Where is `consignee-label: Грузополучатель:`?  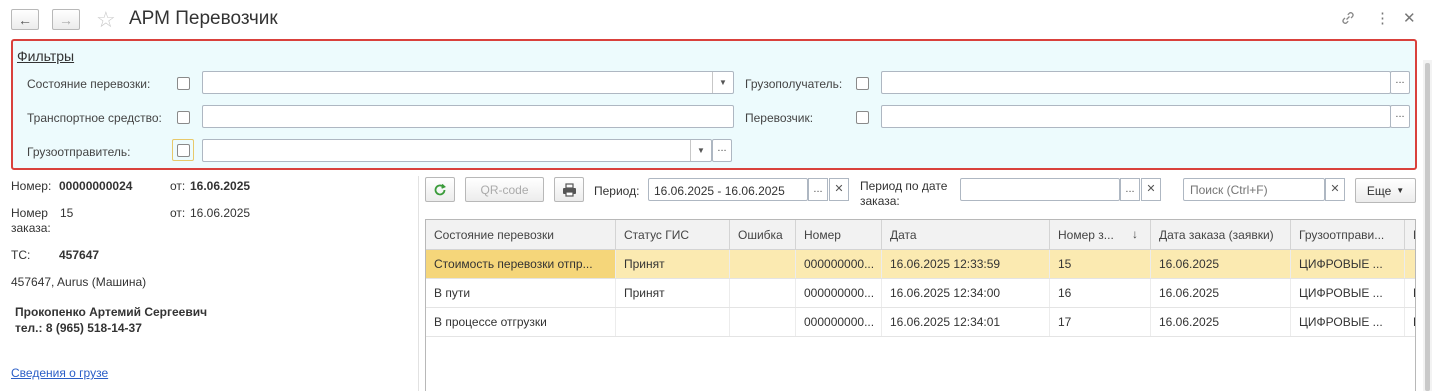
consignee-label: Грузополучатель: is located at coordinates (794, 84).